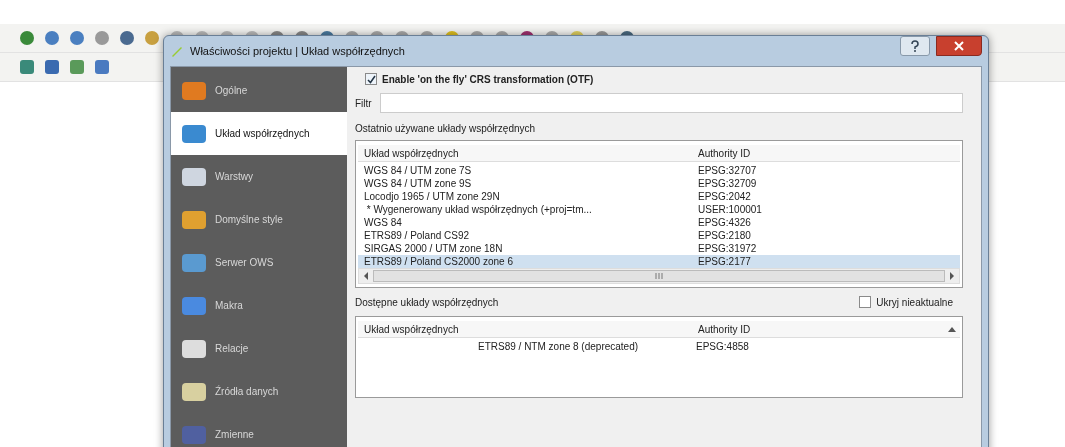 This screenshot has height=447, width=1065. I want to click on section-label: Dostępne układy współrzędnych, so click(427, 302).